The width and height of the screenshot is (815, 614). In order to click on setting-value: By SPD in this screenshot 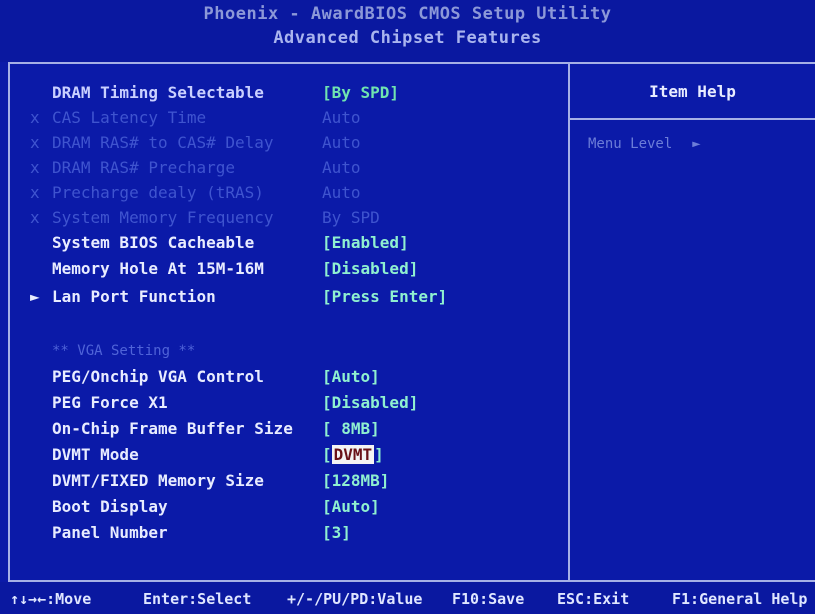, I will do `click(351, 217)`.